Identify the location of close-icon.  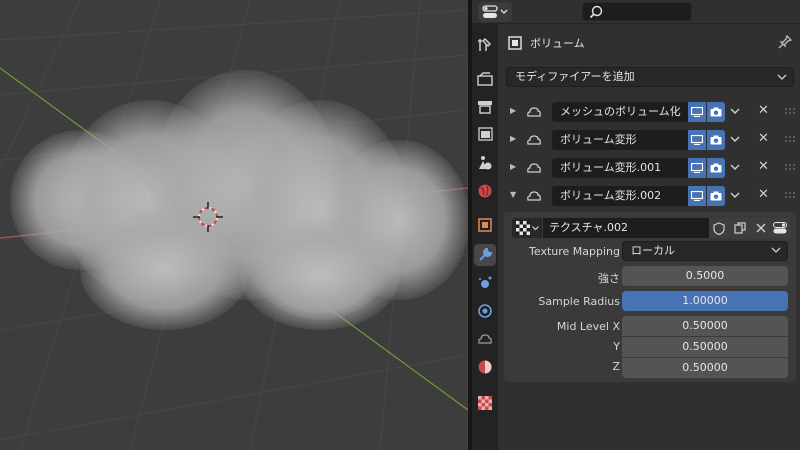
(761, 228).